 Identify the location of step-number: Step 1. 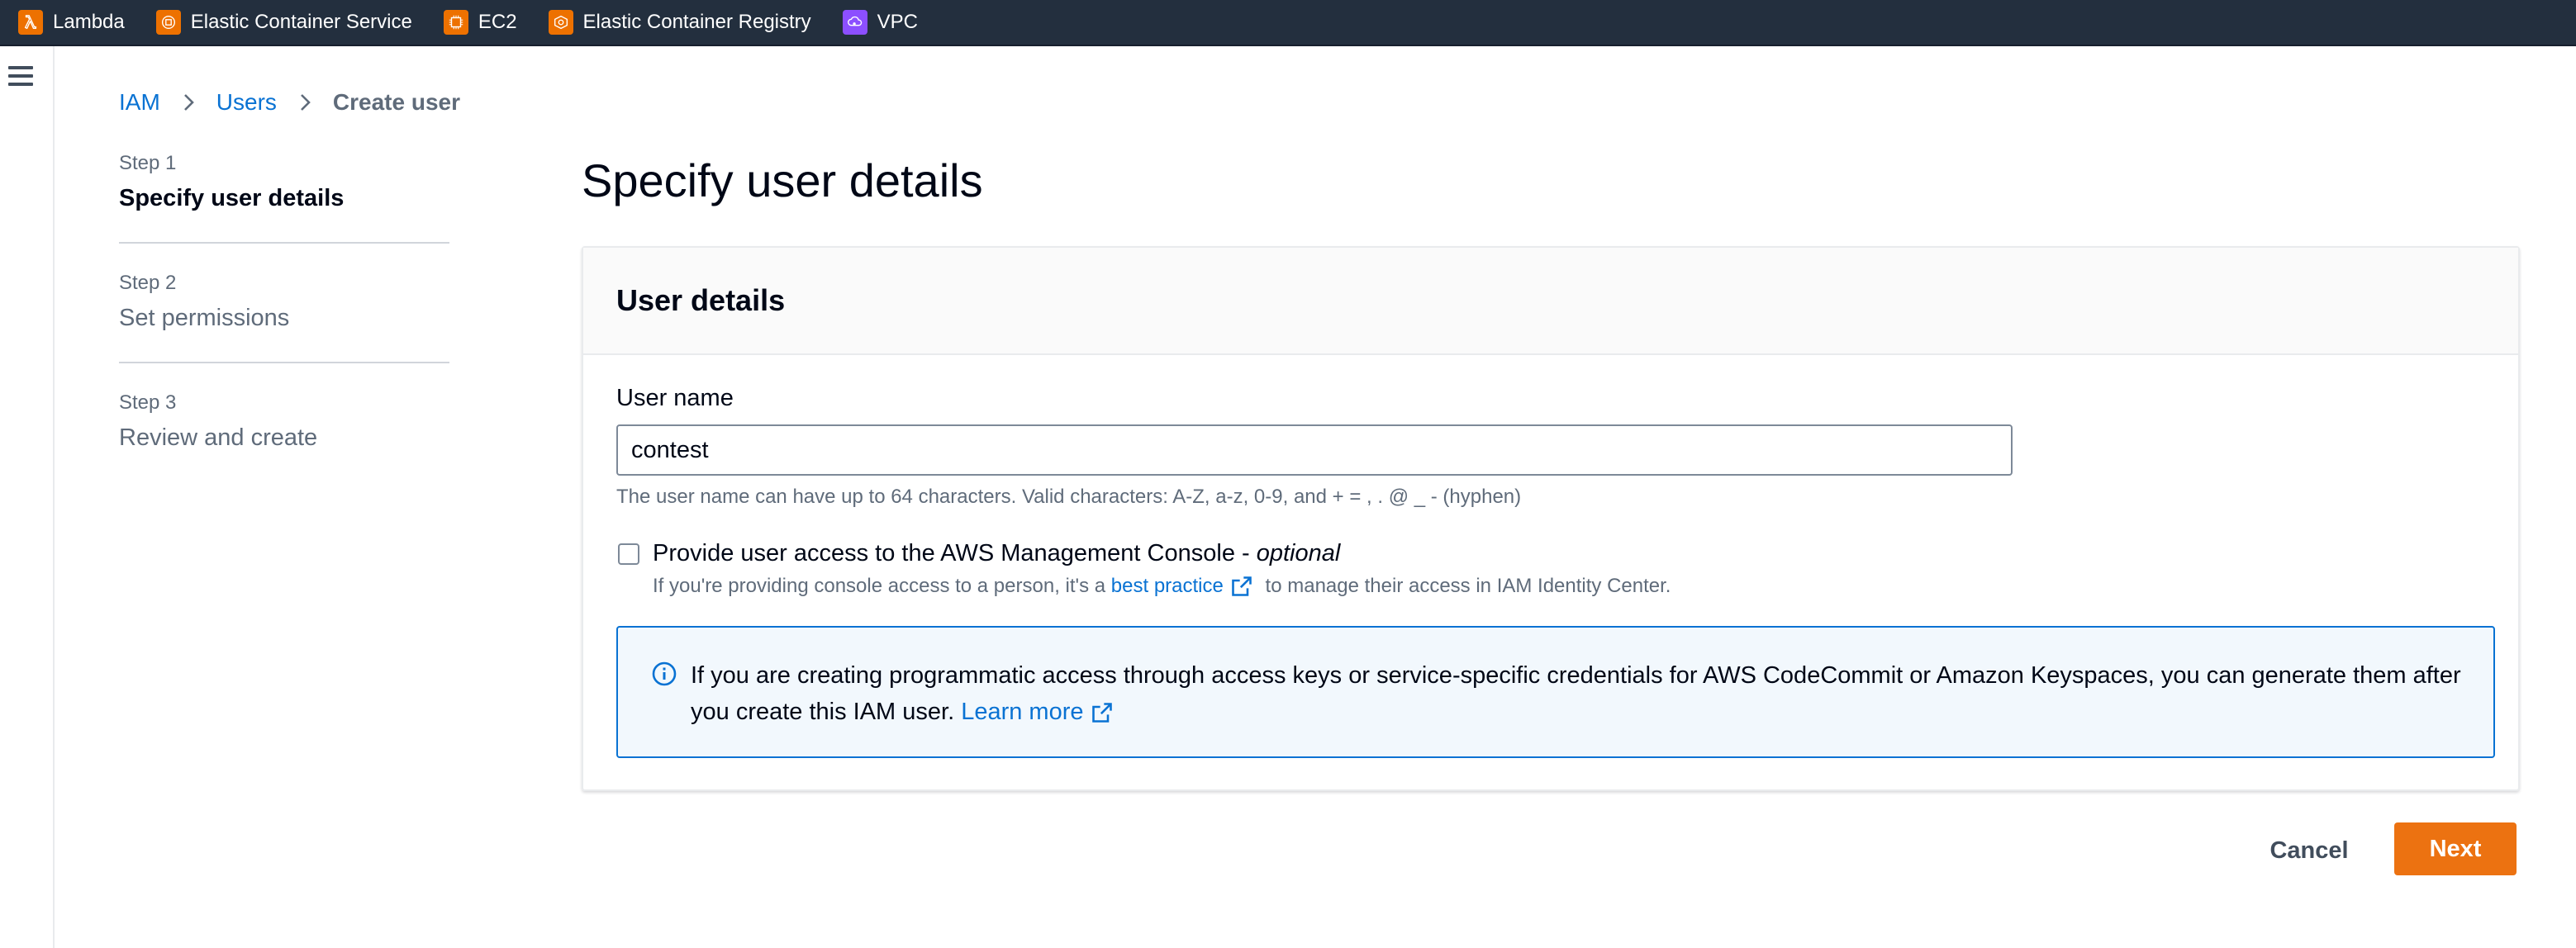
(148, 163).